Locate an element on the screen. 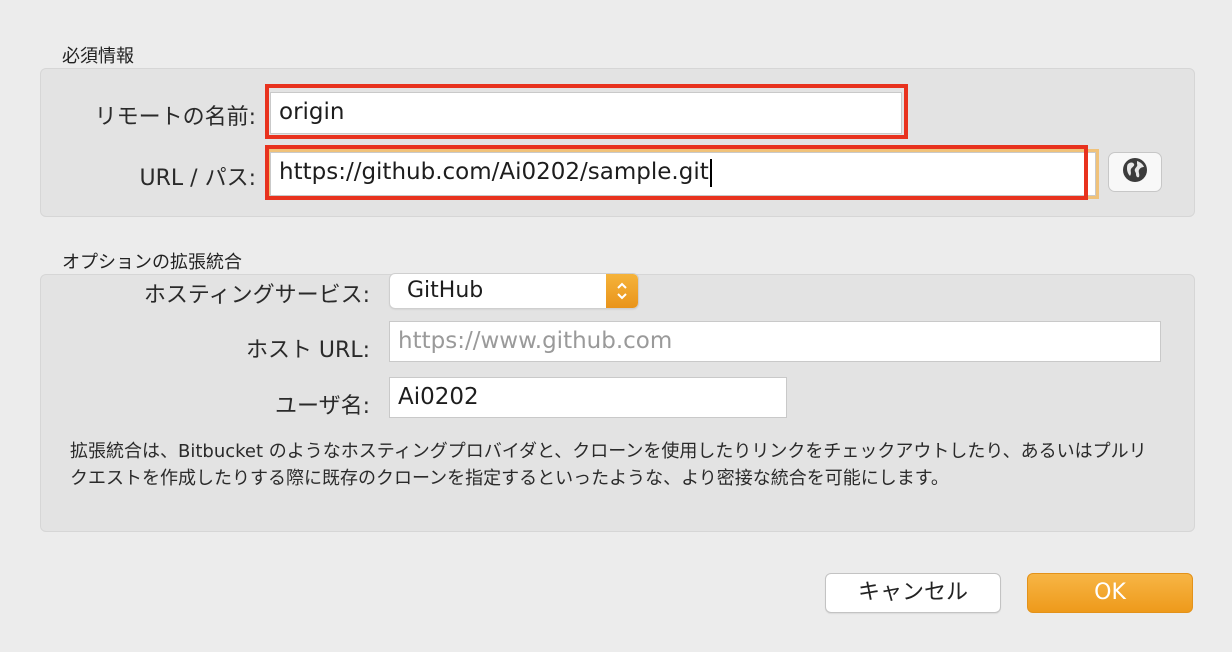 This screenshot has width=1232, height=652. url-label: URL / パス: is located at coordinates (197, 178).